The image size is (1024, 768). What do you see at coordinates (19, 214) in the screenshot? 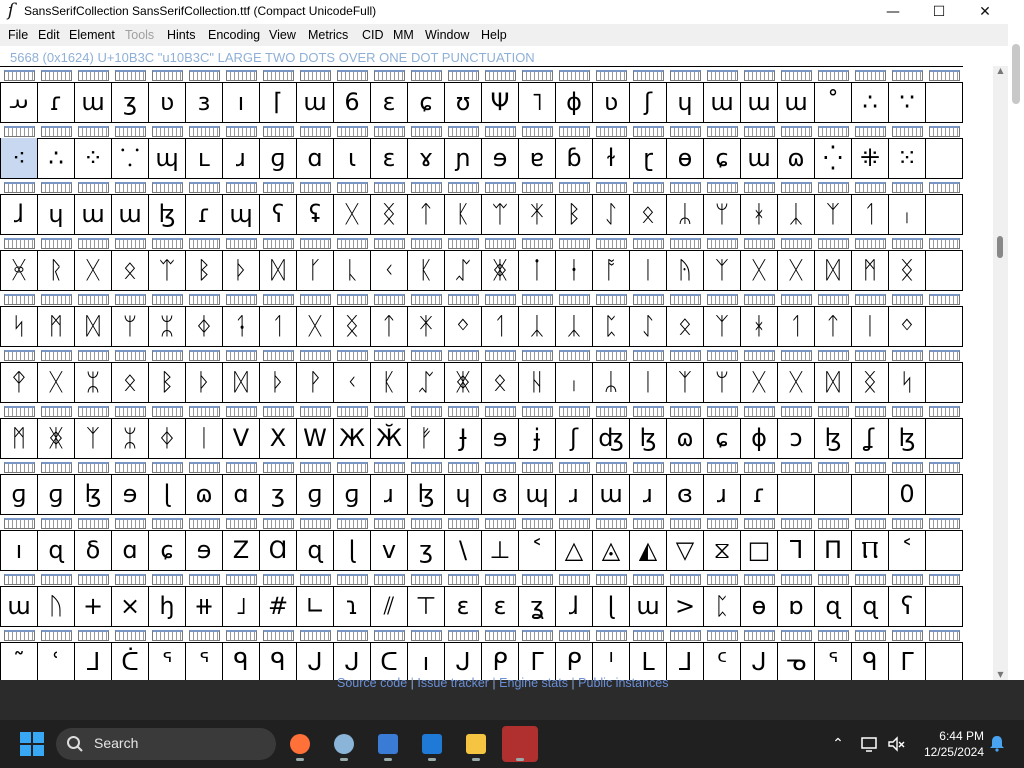
I see `glyph-cell: ɺ` at bounding box center [19, 214].